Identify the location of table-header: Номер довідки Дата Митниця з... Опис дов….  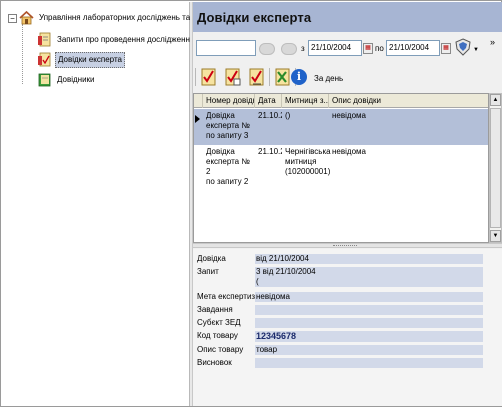
(341, 101).